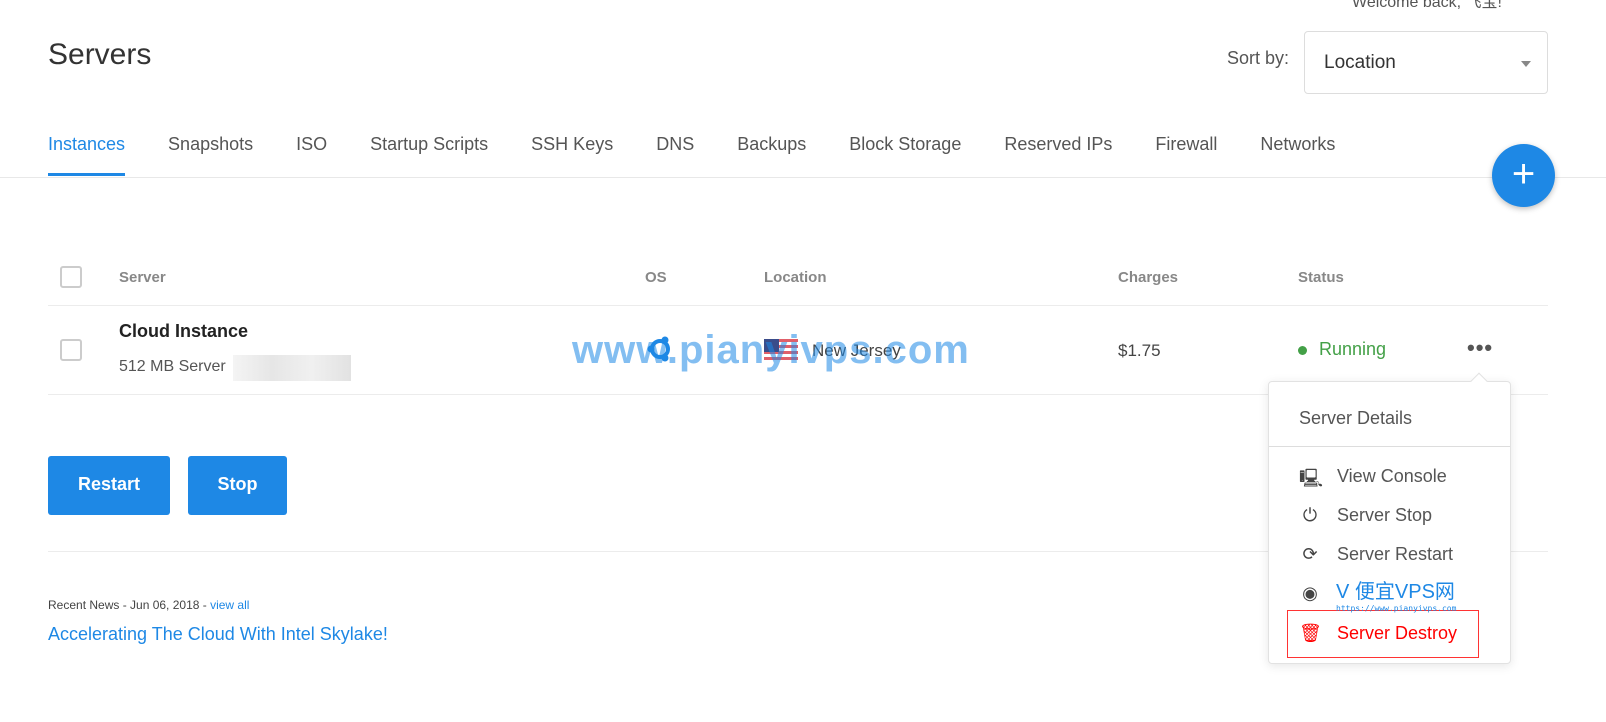 This screenshot has height=722, width=1606. Describe the element at coordinates (795, 277) in the screenshot. I see `col-location: Location` at that location.